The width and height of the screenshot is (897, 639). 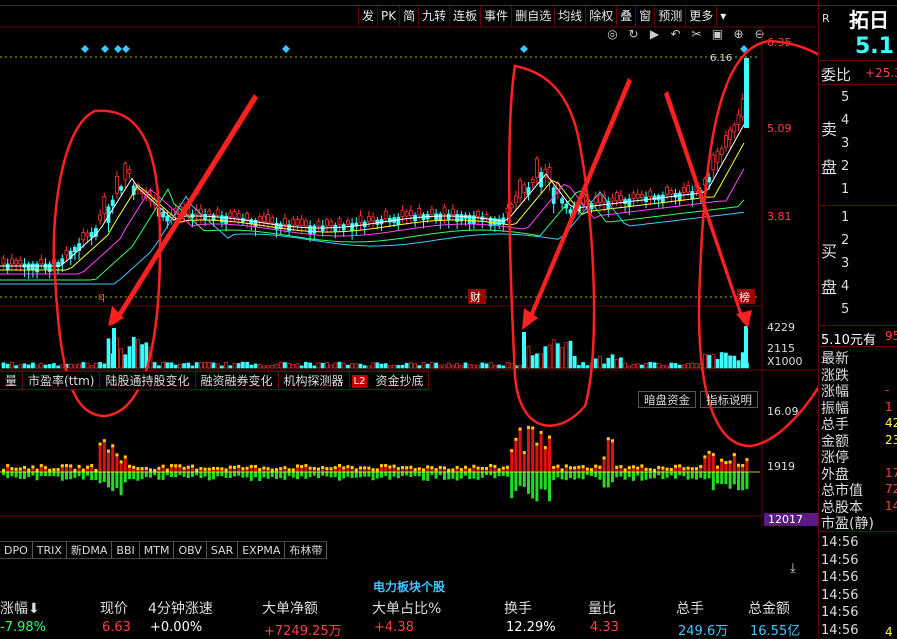 What do you see at coordinates (670, 16) in the screenshot?
I see `toolbar-item-11: 预测` at bounding box center [670, 16].